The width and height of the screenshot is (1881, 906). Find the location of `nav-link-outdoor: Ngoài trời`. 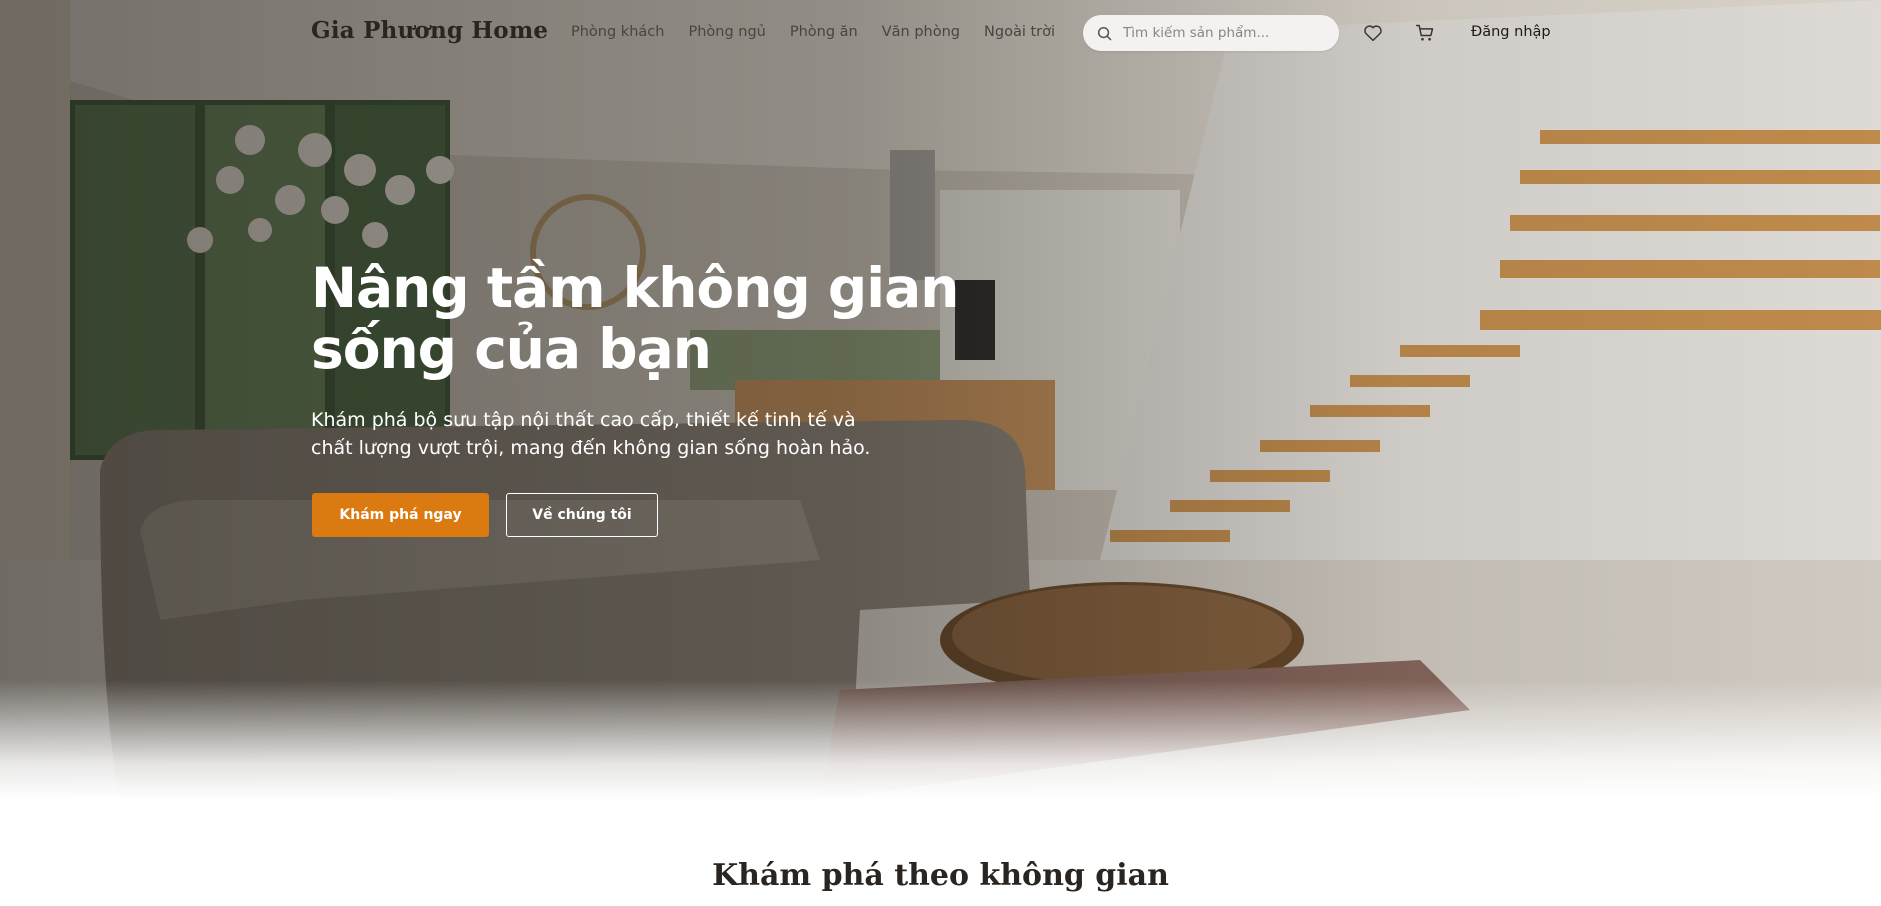

nav-link-outdoor: Ngoài trời is located at coordinates (1019, 32).